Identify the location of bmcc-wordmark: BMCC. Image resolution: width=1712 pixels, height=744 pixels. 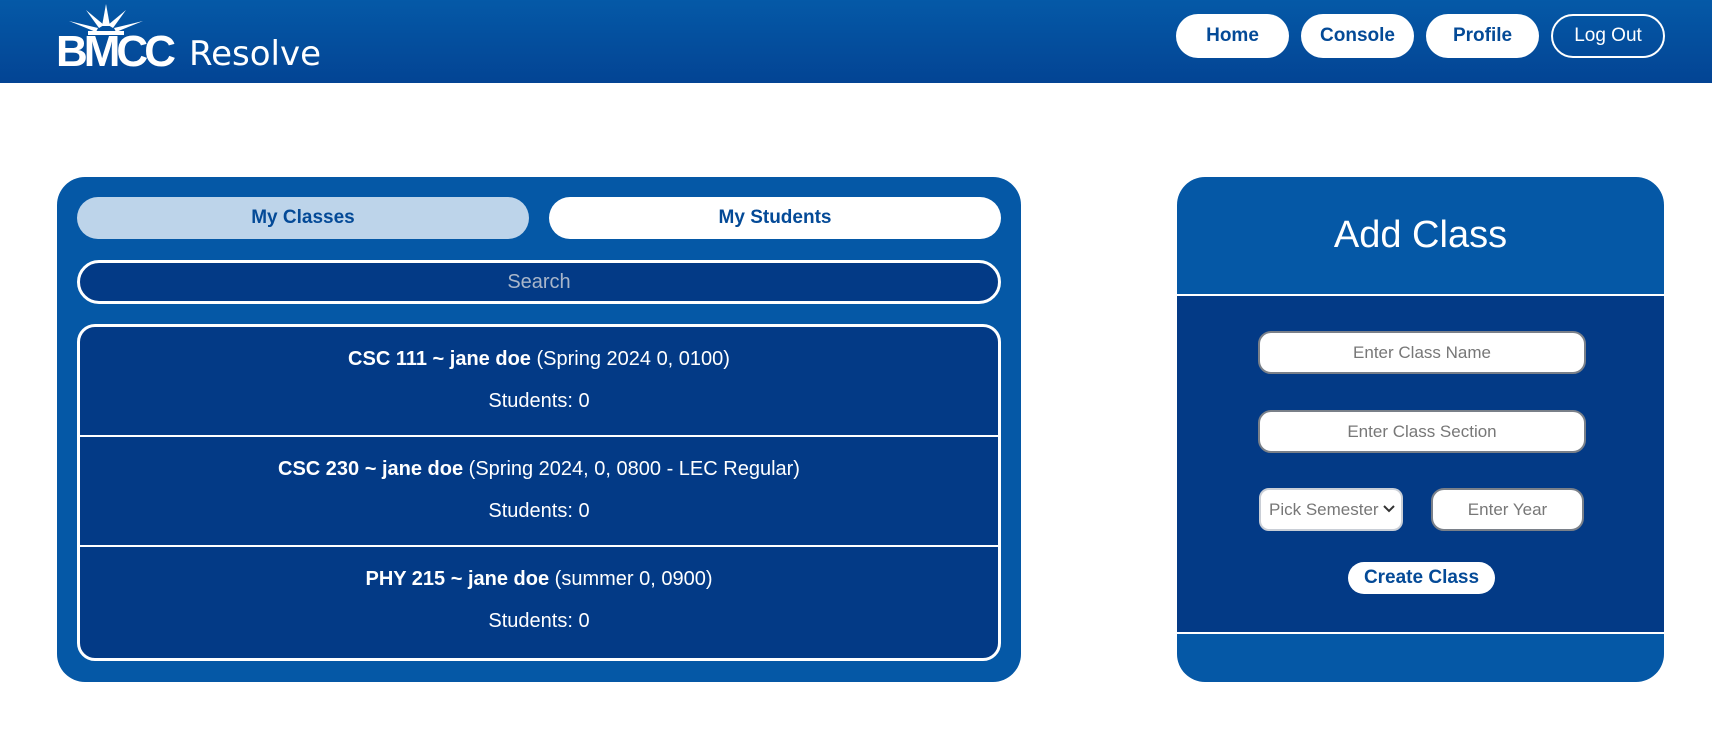
(116, 51).